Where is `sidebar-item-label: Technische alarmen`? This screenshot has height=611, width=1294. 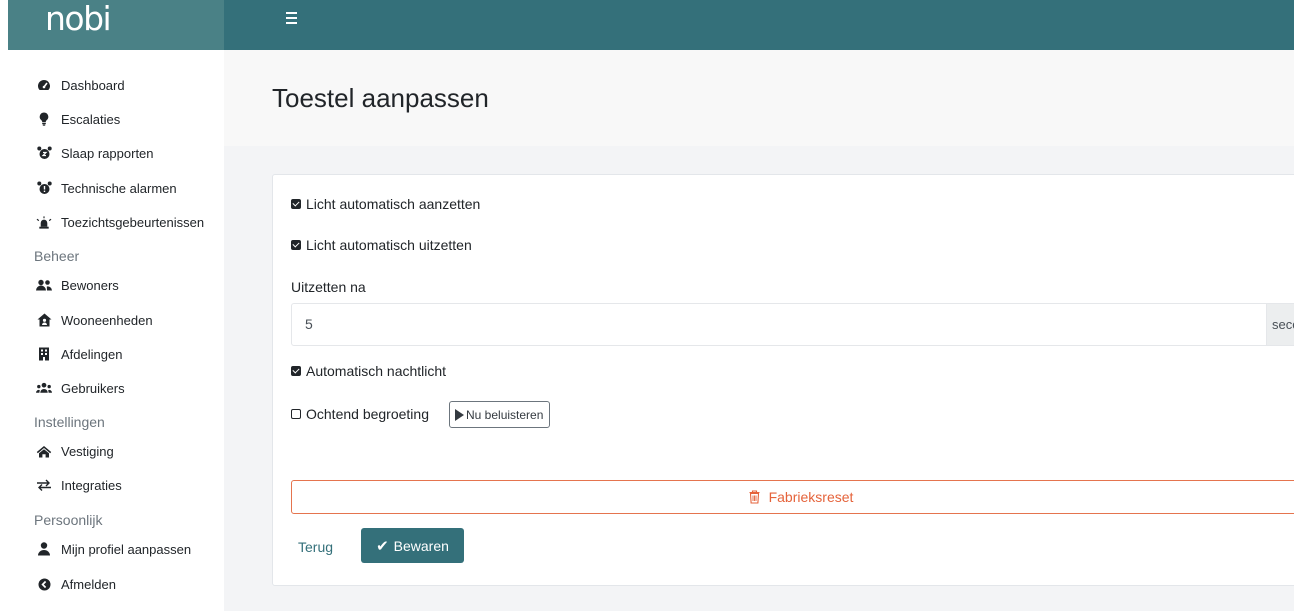 sidebar-item-label: Technische alarmen is located at coordinates (119, 188).